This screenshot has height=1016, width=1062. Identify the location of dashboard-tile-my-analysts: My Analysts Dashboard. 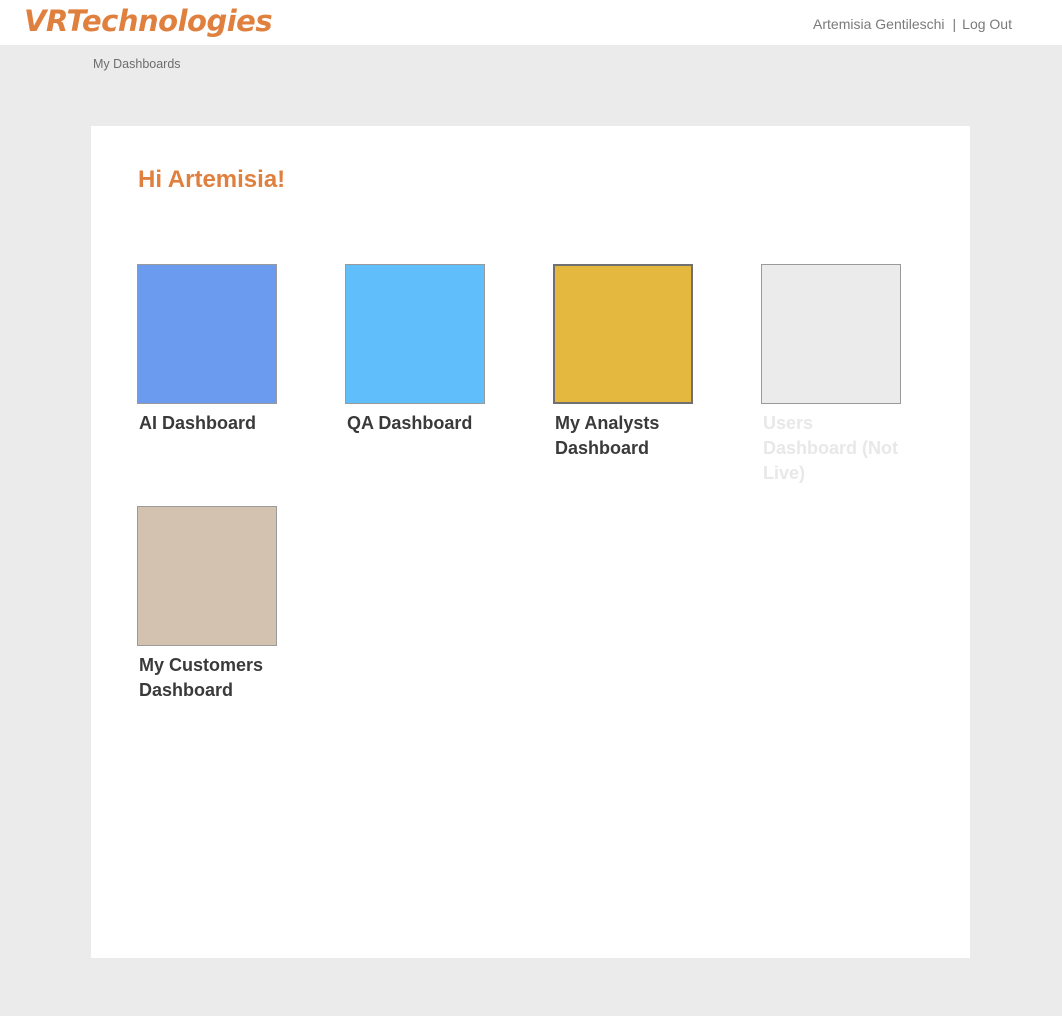
(633, 362).